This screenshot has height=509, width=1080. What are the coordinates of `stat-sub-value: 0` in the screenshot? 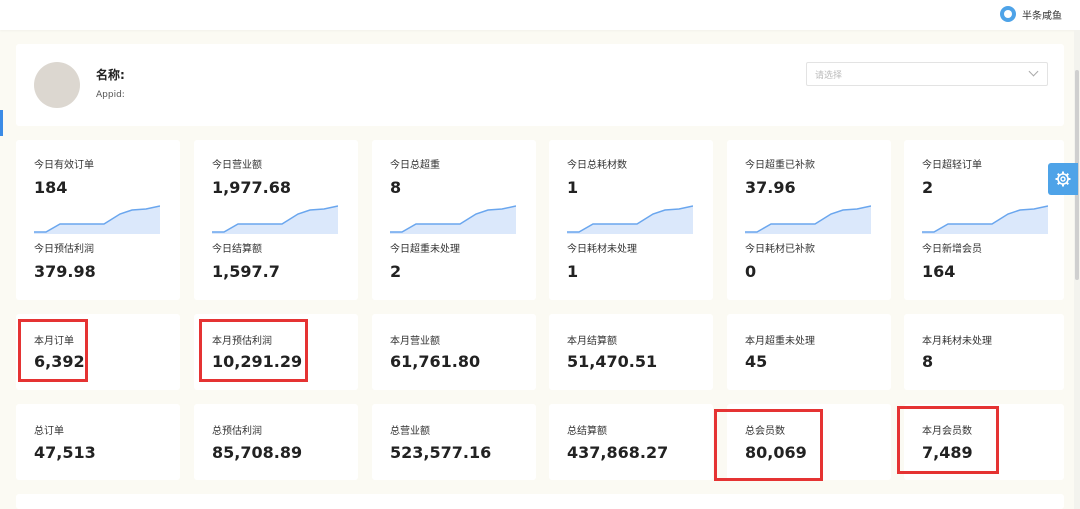 It's located at (751, 271).